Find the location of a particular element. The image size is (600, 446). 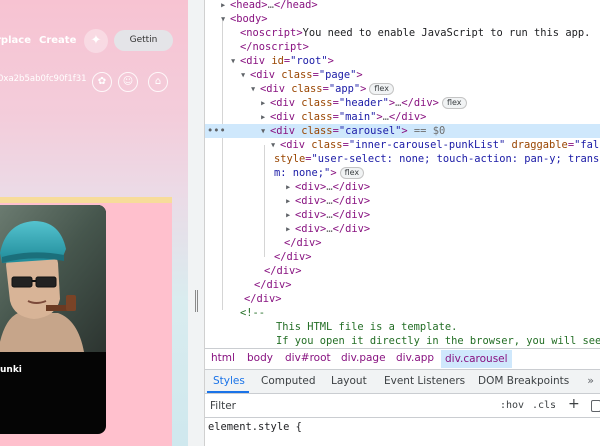

more-tabs-icon: » is located at coordinates (590, 380).